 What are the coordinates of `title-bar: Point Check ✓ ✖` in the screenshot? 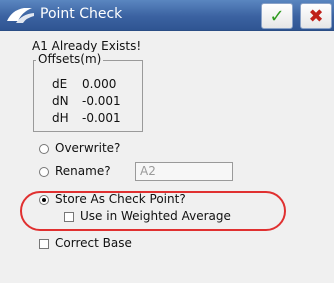 It's located at (167, 15).